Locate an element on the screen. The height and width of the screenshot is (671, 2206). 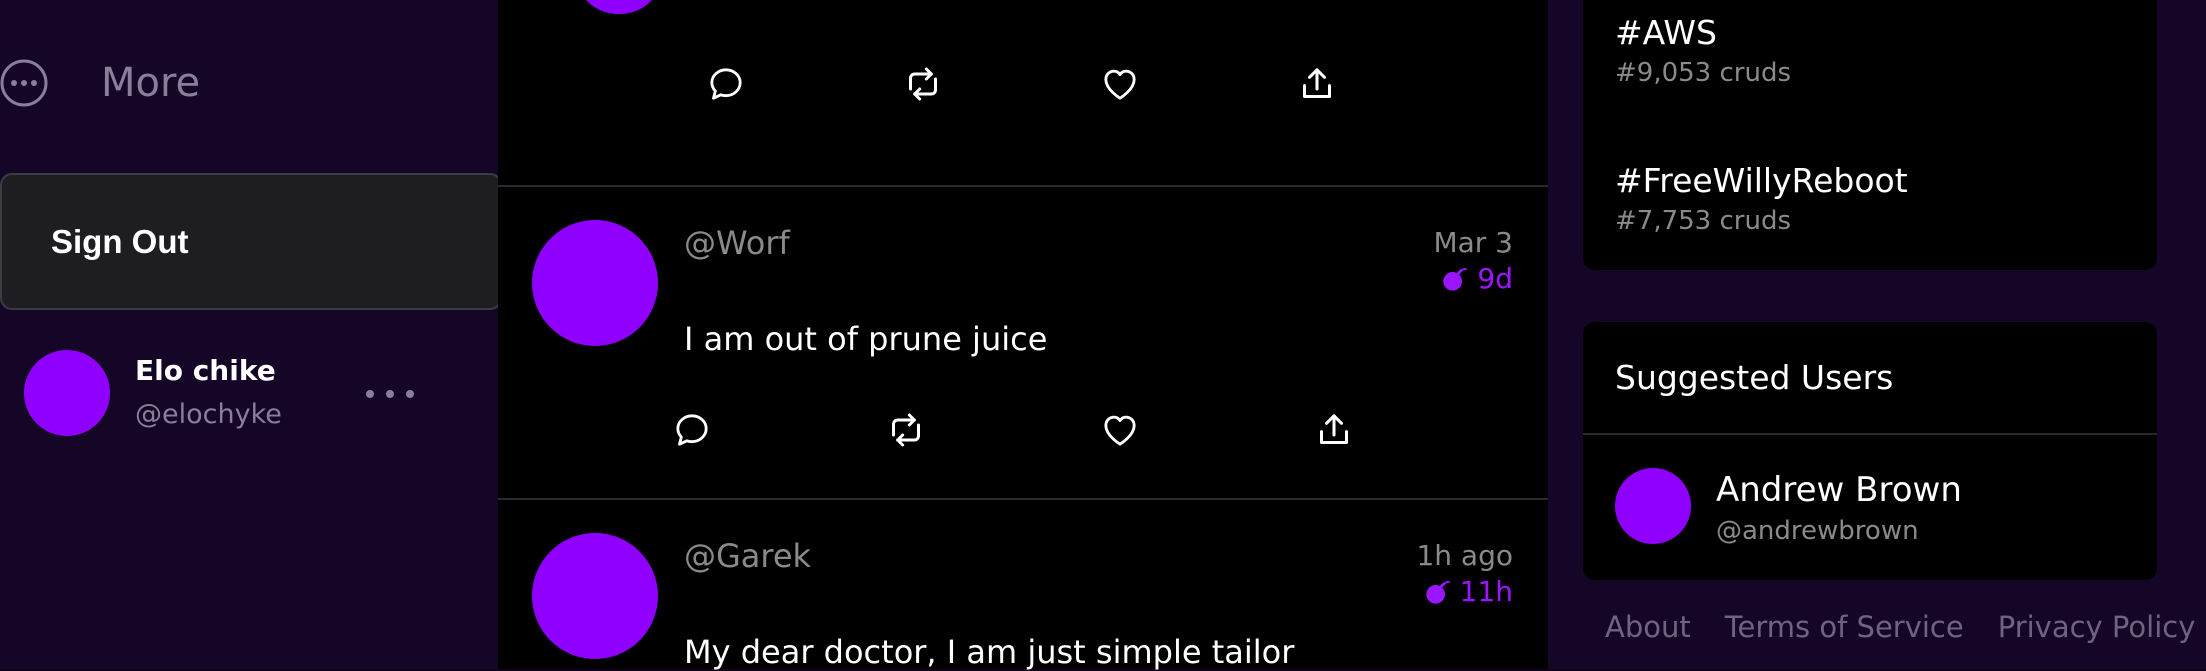
crud-expiry-label: 9d is located at coordinates (1495, 278).